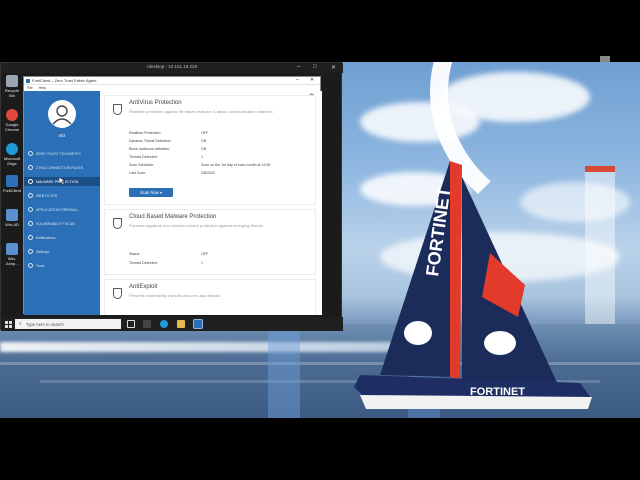  I want to click on kv-key: Scan Schedule:, so click(142, 165).